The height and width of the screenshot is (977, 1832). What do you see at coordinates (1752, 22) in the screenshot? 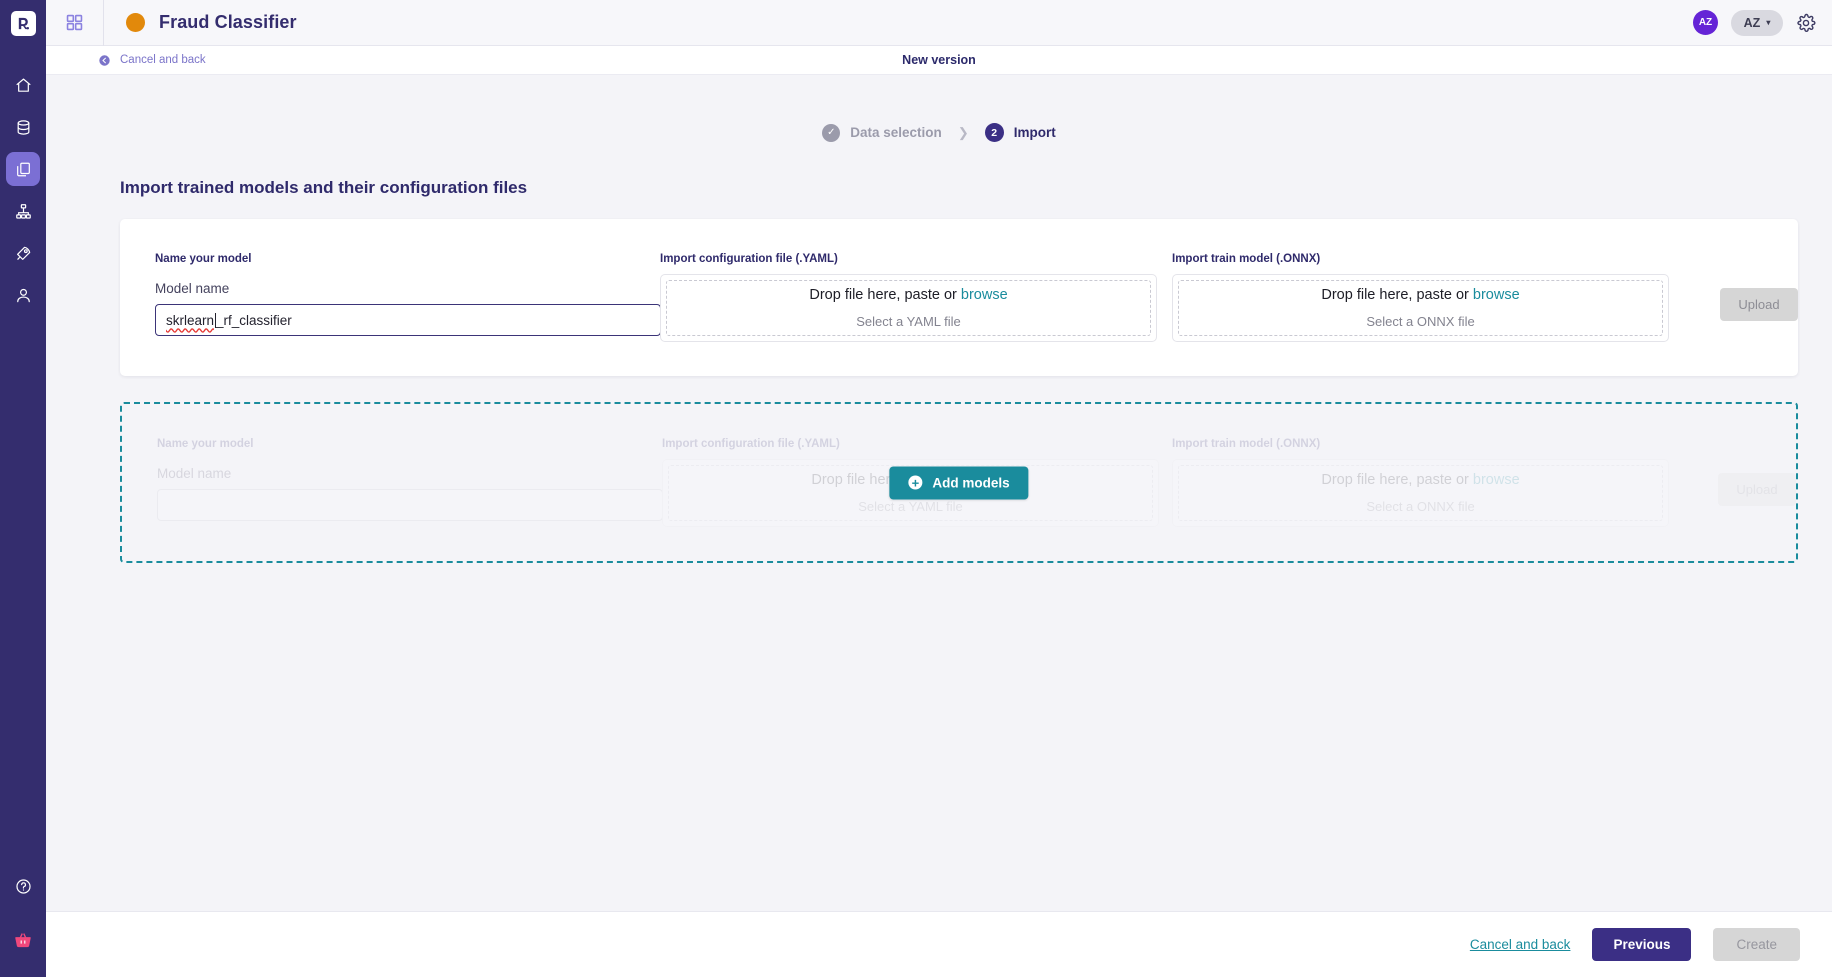
I see `user-menu-label: AZ` at bounding box center [1752, 22].